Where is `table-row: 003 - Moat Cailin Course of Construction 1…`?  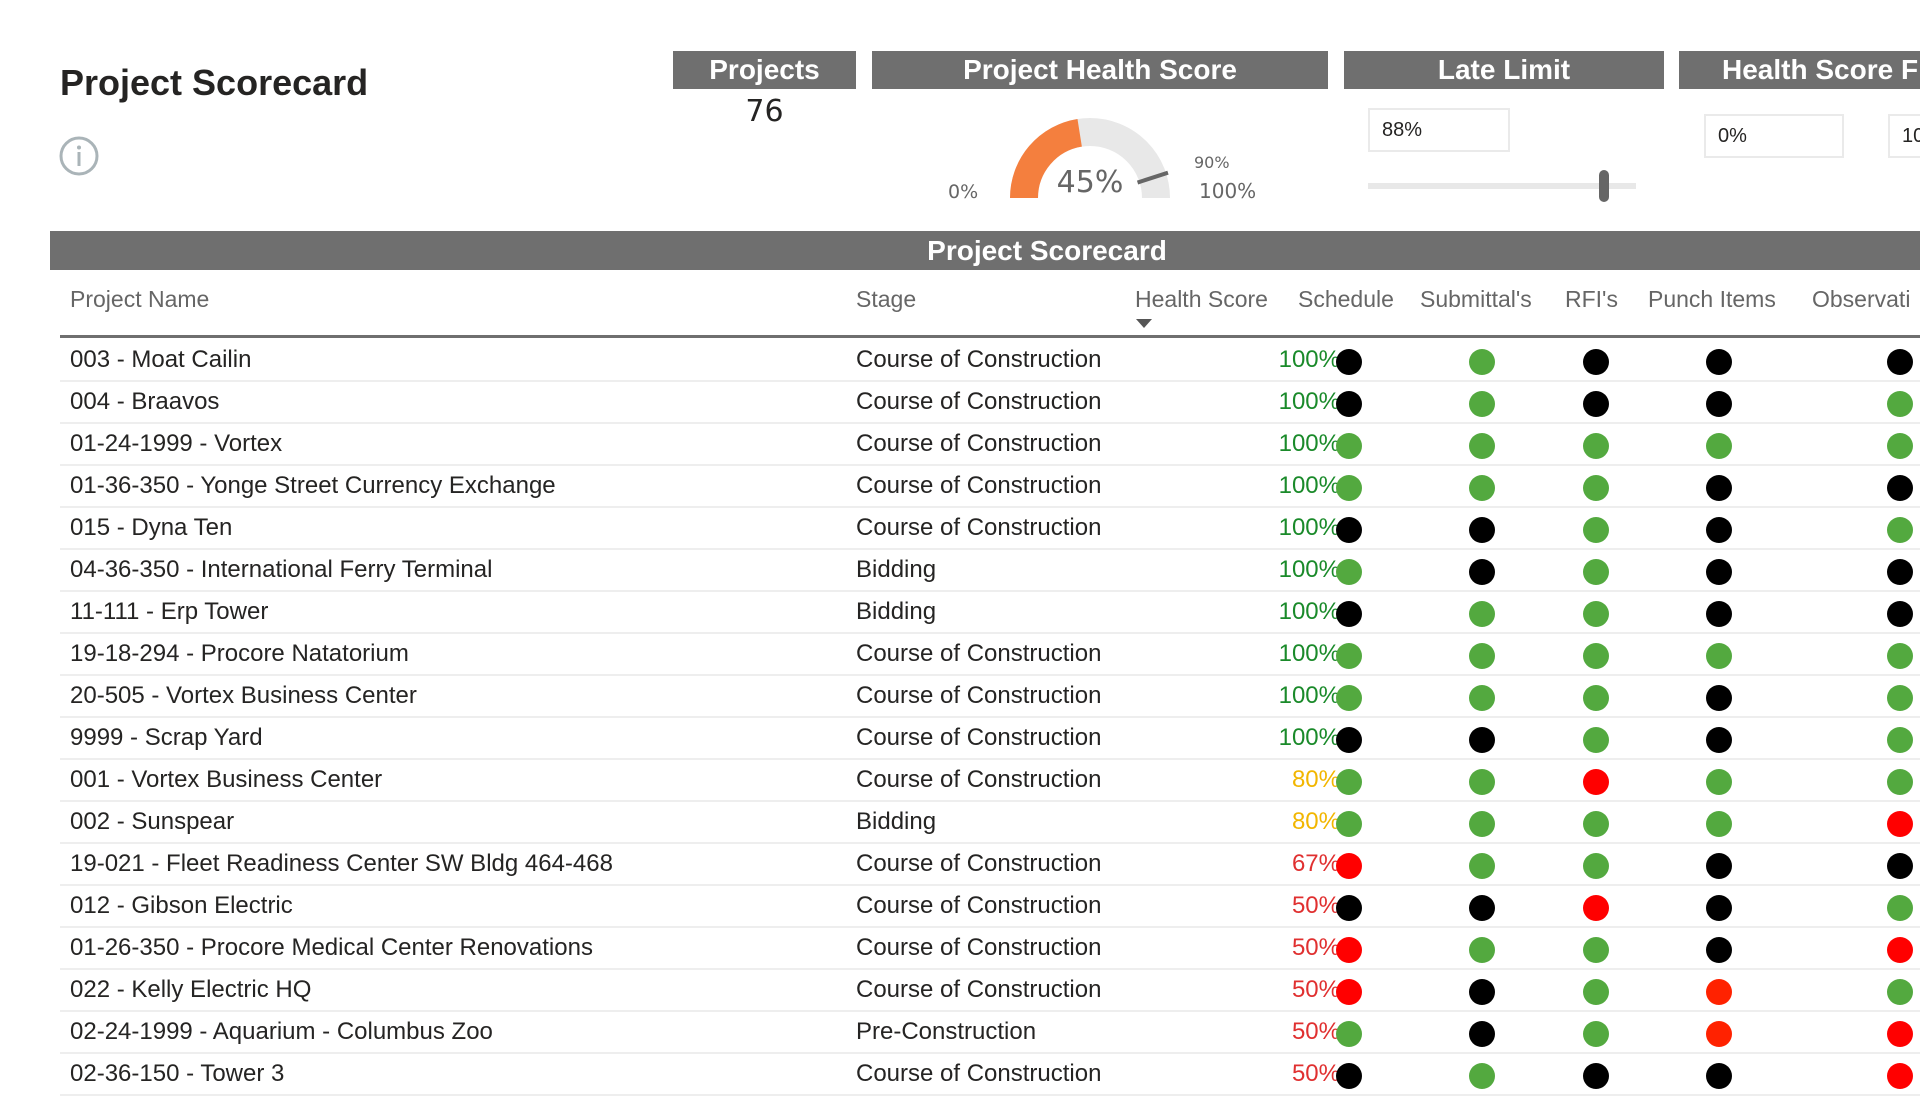
table-row: 003 - Moat Cailin Course of Construction 1… is located at coordinates (990, 361).